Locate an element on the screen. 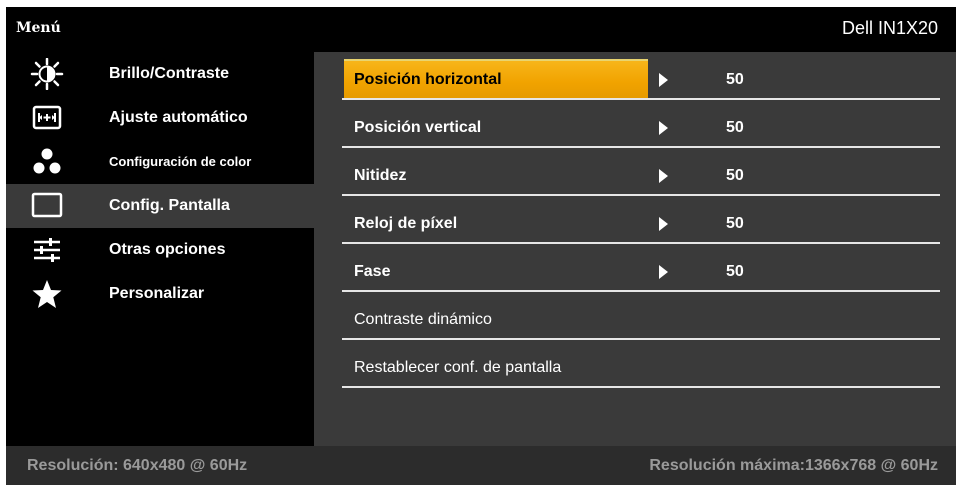  sidebar-item-label: Configuración de color is located at coordinates (180, 161).